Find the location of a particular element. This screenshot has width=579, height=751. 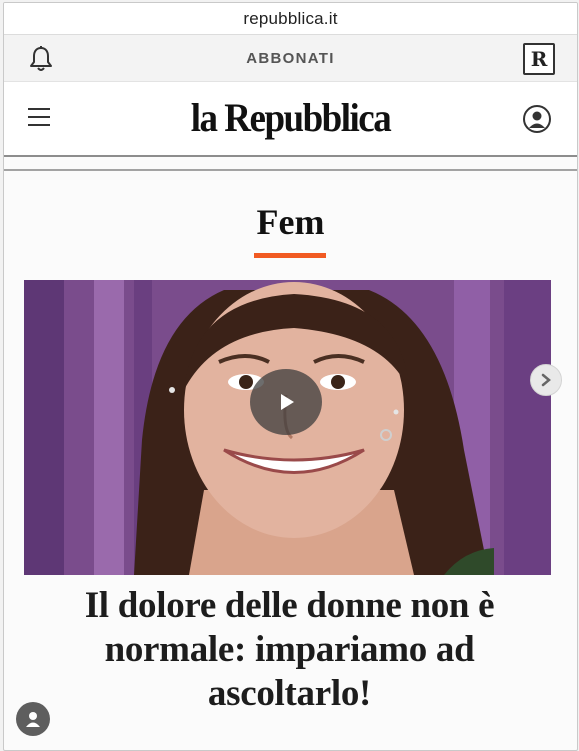

play-icon is located at coordinates (287, 402).